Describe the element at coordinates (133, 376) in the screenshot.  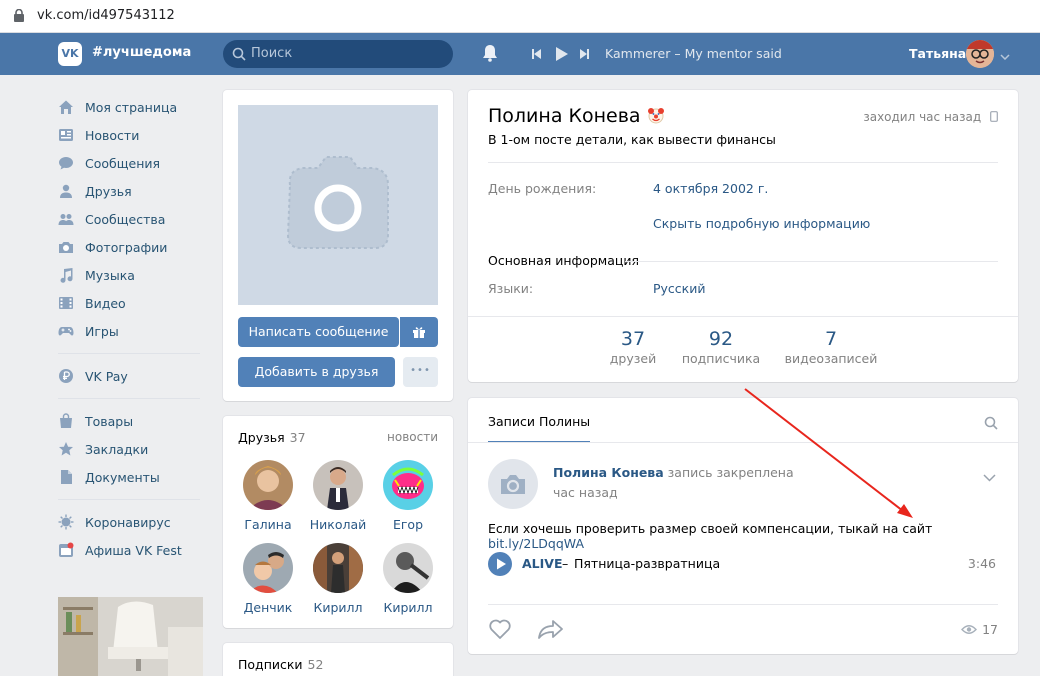
I see `sidebar-item-vk-pay: VK Pay` at that location.